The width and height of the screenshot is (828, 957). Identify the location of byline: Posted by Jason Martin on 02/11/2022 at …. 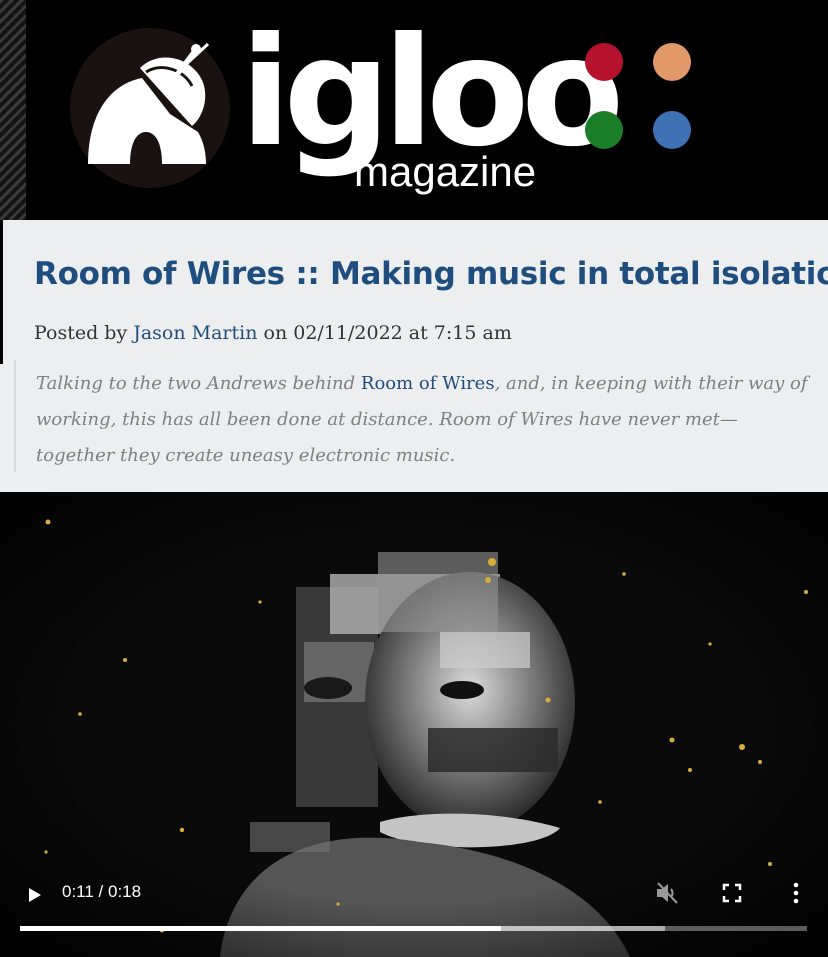
(273, 333).